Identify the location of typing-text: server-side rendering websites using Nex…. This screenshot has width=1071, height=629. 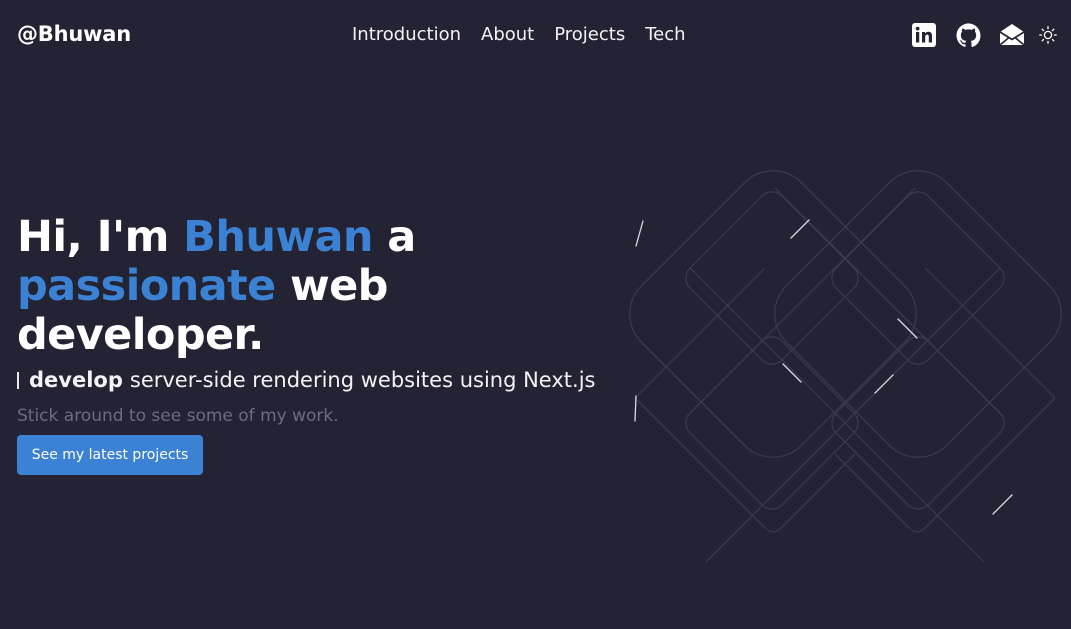
(362, 380).